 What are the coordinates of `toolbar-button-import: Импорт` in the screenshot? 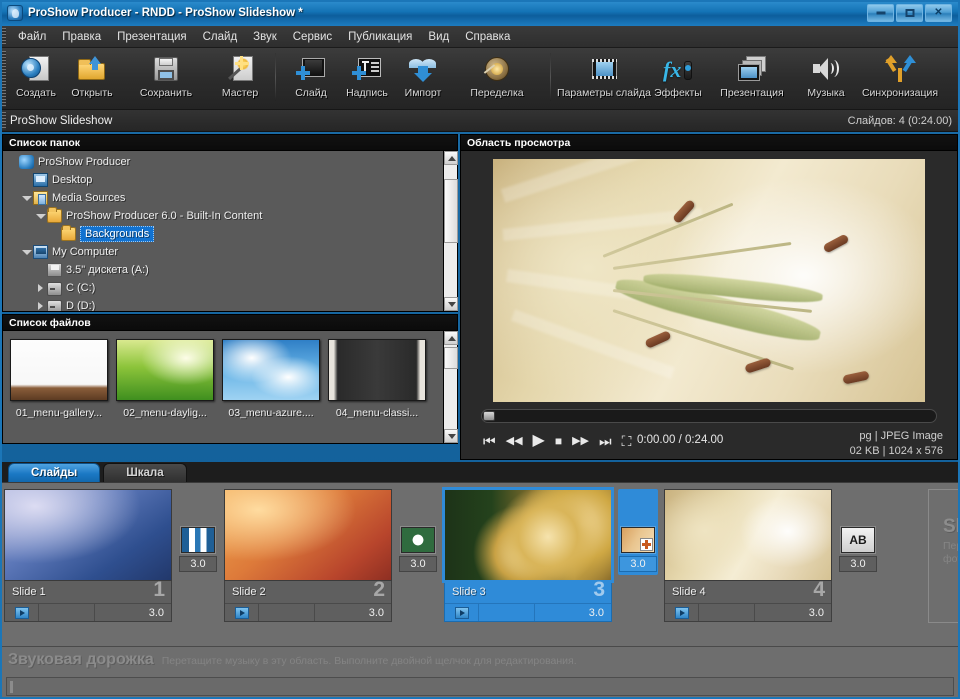 It's located at (423, 78).